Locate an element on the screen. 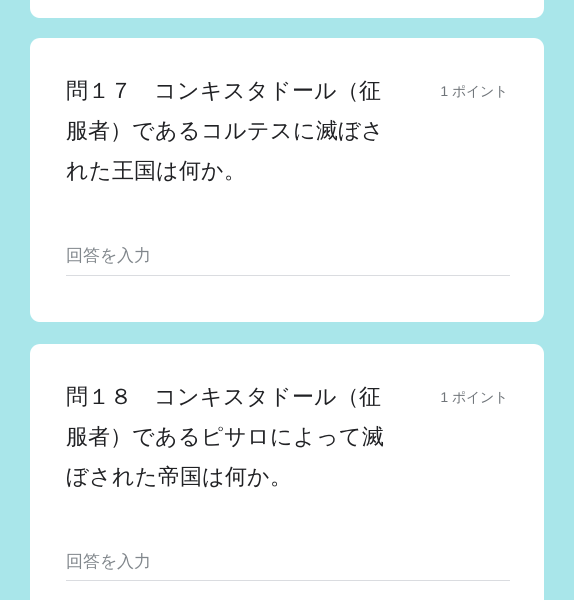  question-text: 問１８ コンキスタドール（征服者）であるピサロによって滅ぼされた帝国は何か。 is located at coordinates (225, 436).